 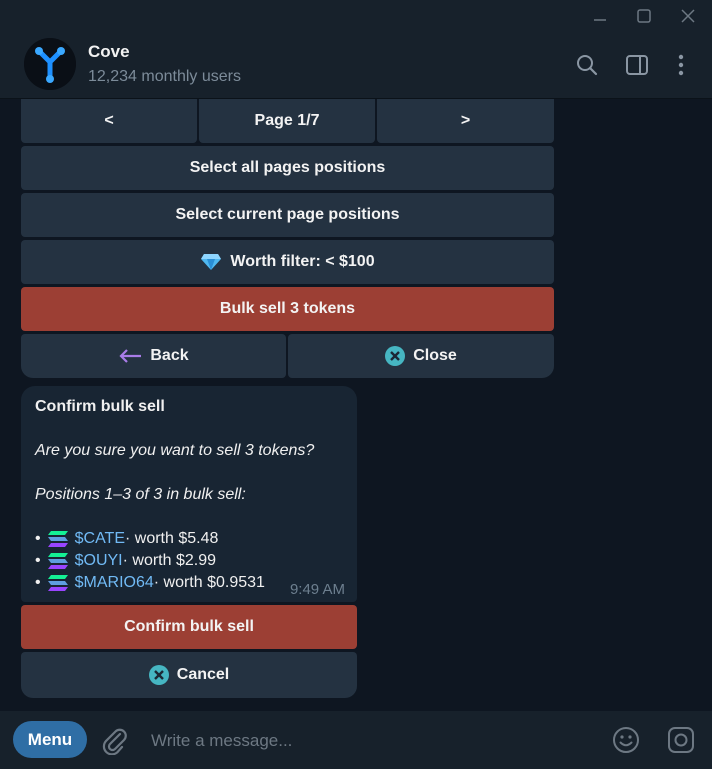 I want to click on worth-filter-label: Worth filter: < $100, so click(x=302, y=261).